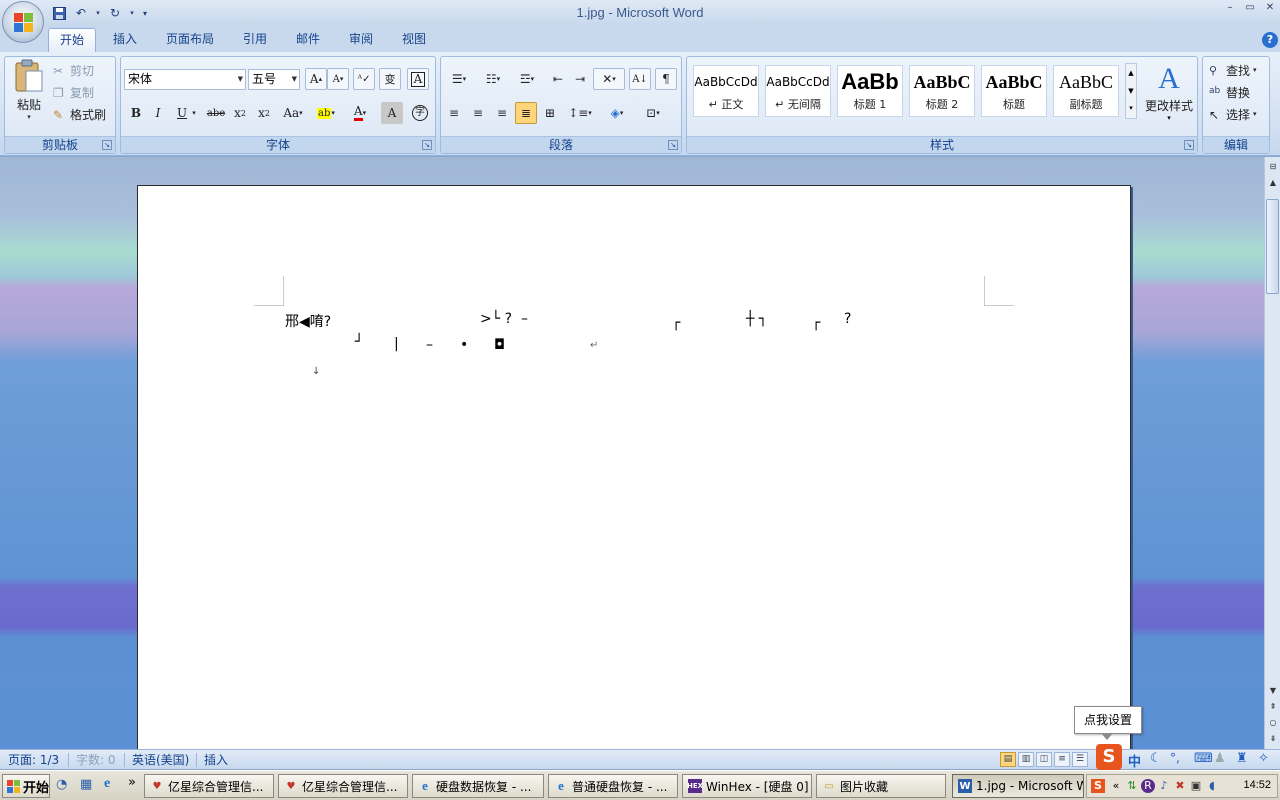  I want to click on sogou-tray-icon: S, so click(1098, 786).